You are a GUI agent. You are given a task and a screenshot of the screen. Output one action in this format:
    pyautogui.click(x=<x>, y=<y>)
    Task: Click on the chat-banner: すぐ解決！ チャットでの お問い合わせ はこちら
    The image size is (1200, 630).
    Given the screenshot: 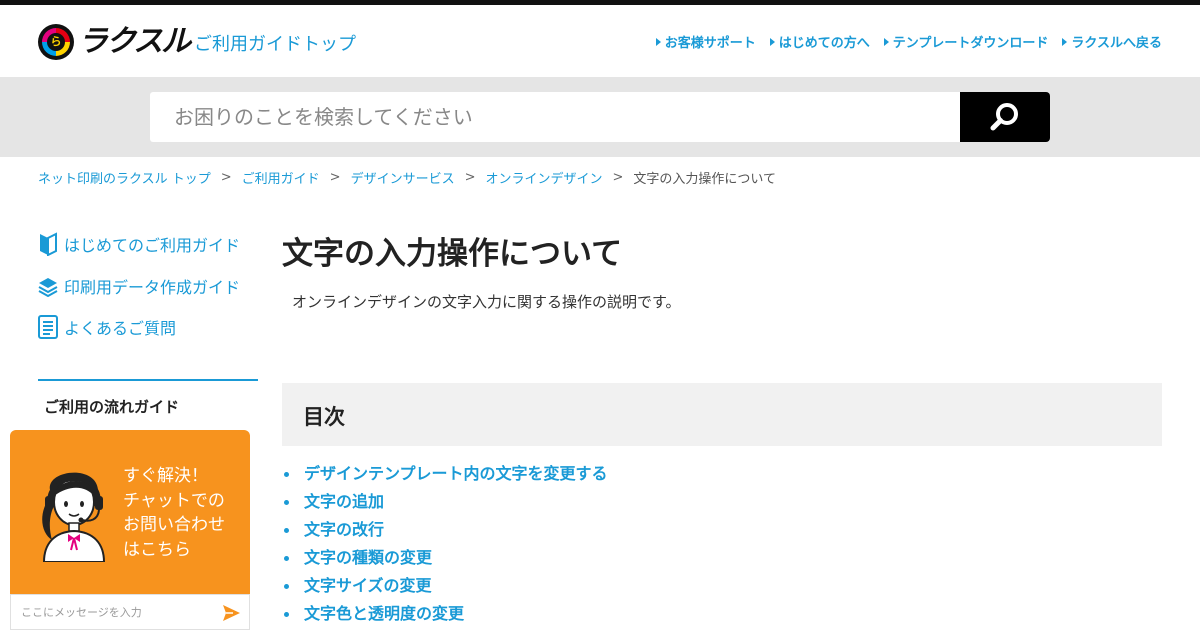 What is the action you would take?
    pyautogui.click(x=130, y=512)
    